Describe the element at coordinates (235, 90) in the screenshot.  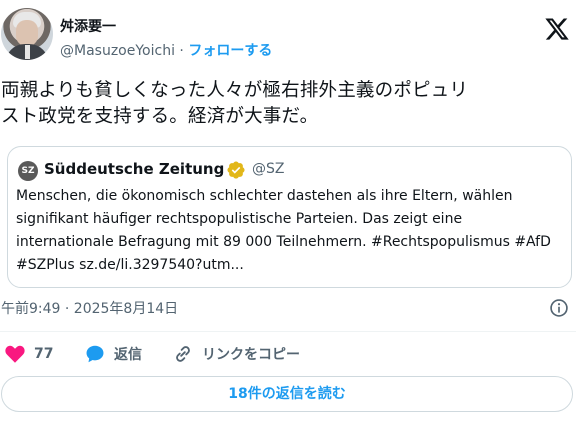
I see `tweet-text-line-1: 両親よりも貧しくなった人々が極右排外主義のポピュリ` at that location.